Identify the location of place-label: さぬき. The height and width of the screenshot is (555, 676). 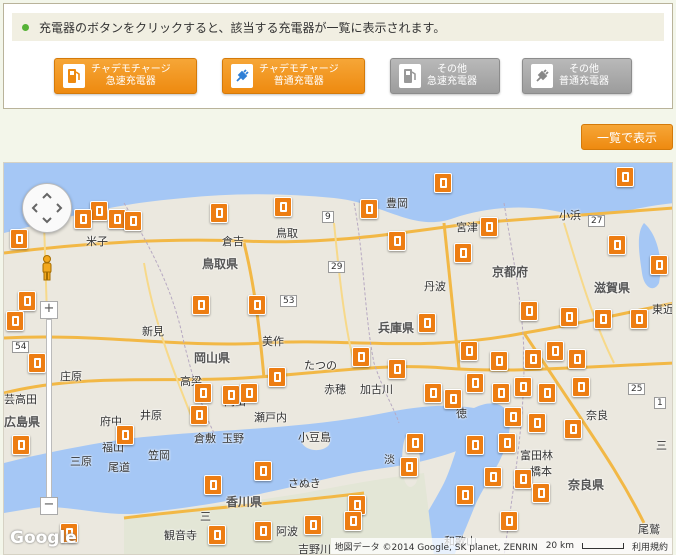
(304, 483).